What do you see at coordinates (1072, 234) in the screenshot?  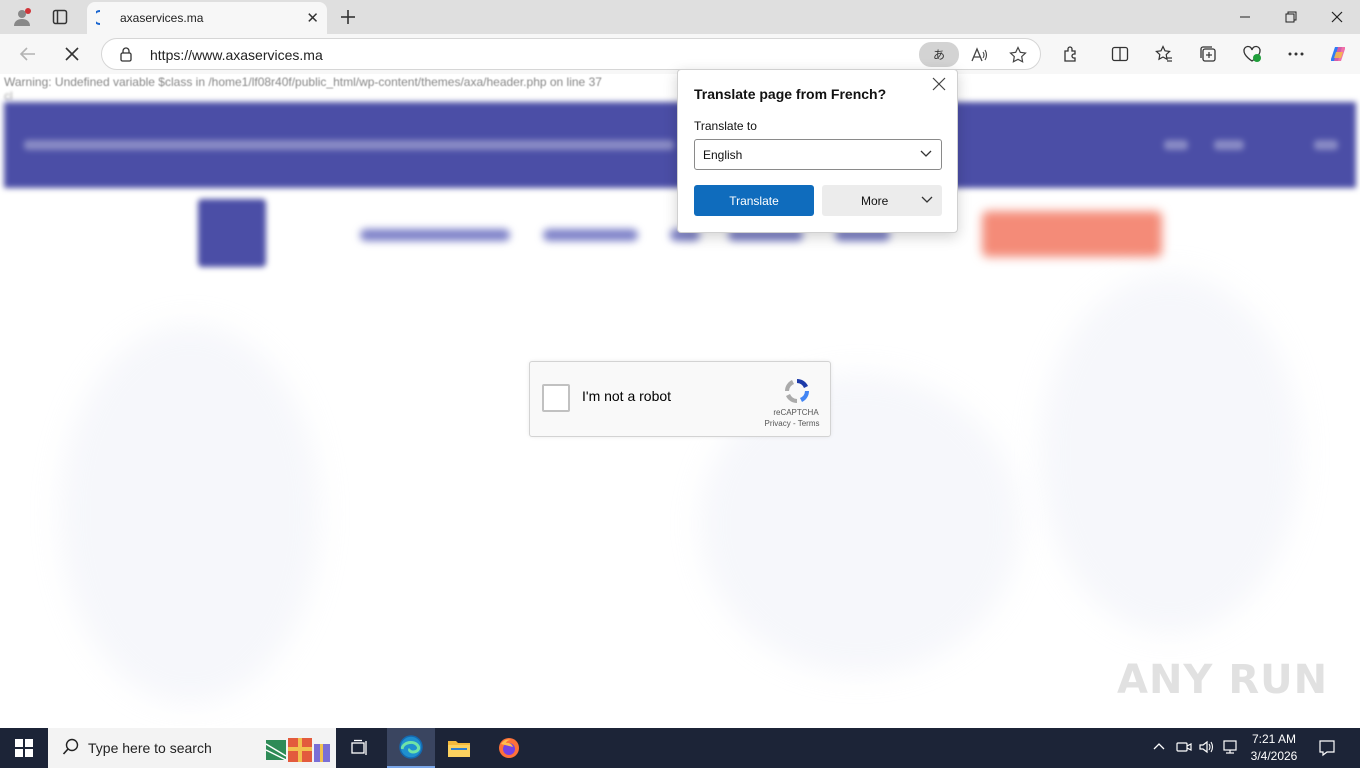 I see `blurred-cta-button` at bounding box center [1072, 234].